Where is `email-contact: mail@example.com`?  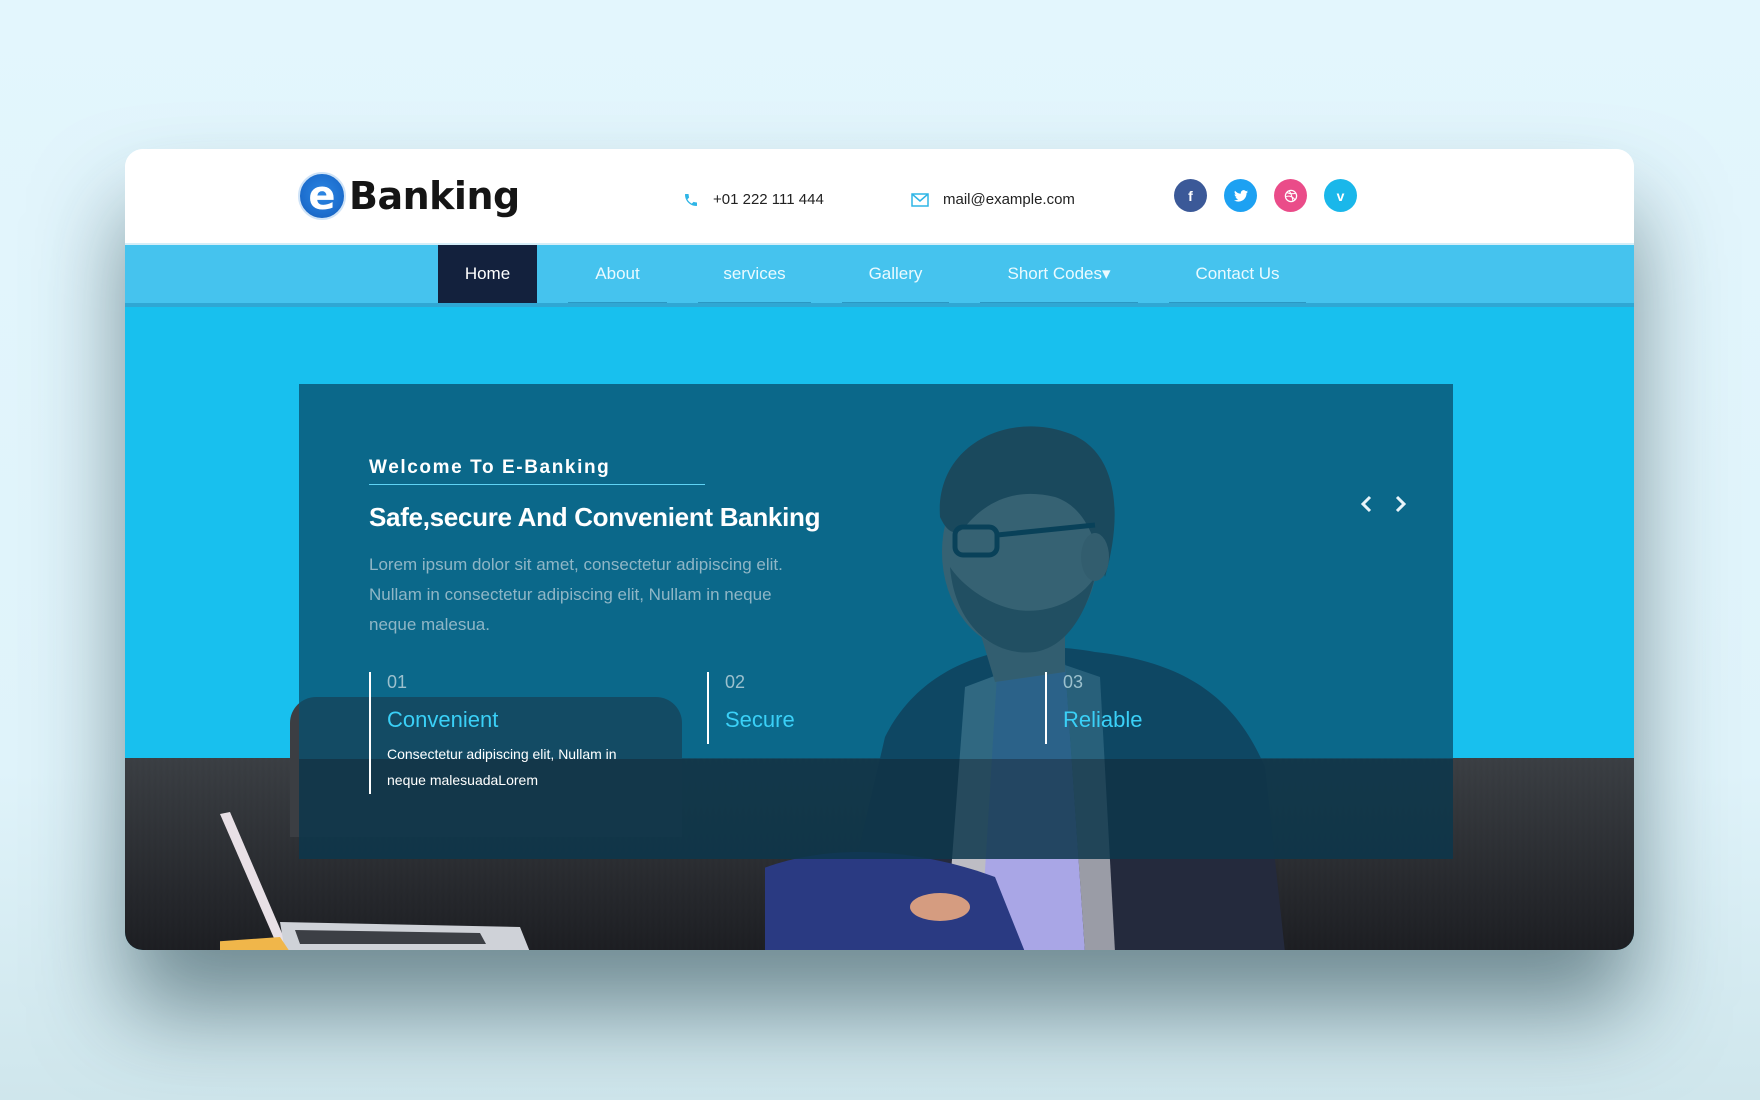 email-contact: mail@example.com is located at coordinates (993, 199).